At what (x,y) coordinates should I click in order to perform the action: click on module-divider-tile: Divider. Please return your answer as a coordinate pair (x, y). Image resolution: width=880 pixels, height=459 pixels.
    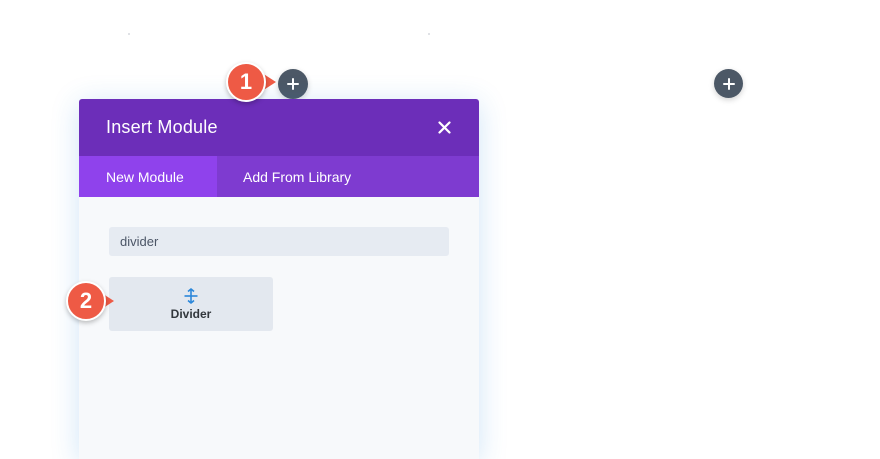
    Looking at the image, I should click on (191, 304).